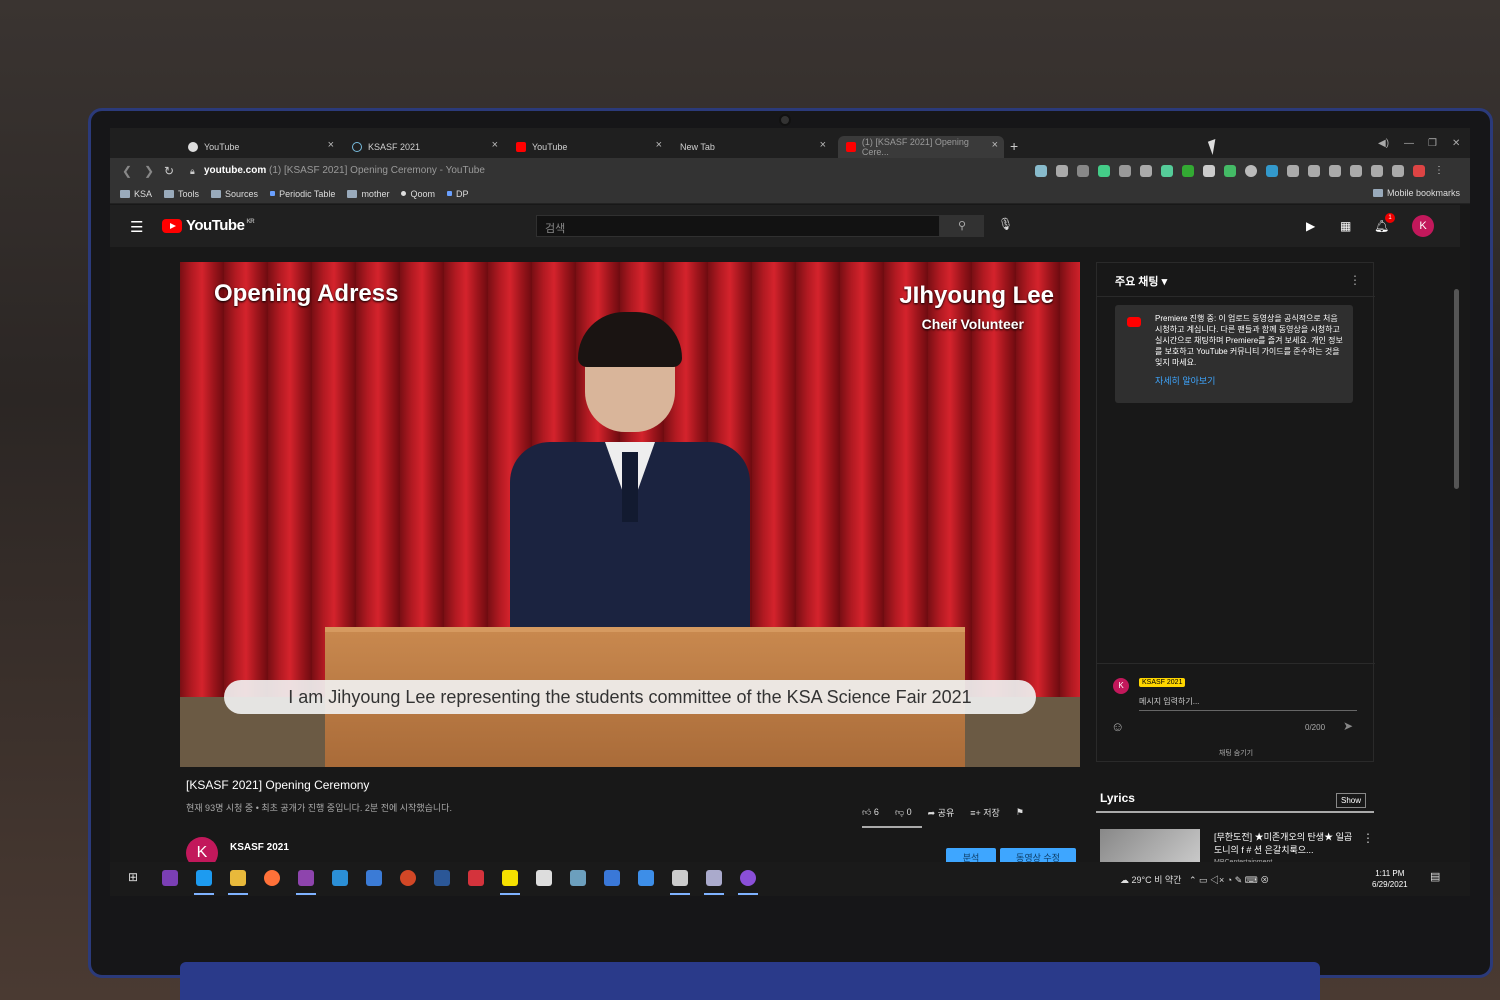 Image resolution: width=1500 pixels, height=1000 pixels. I want to click on firefox-icon, so click(272, 878).